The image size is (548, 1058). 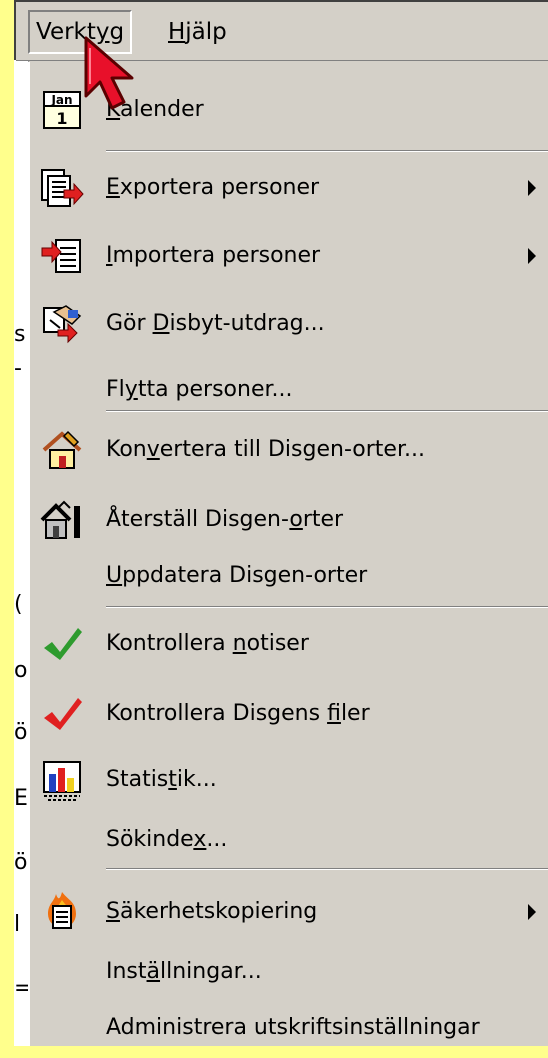 I want to click on menu-item-kontrollera-disgens-filer: Kontrollera Disgens filer, so click(x=289, y=714).